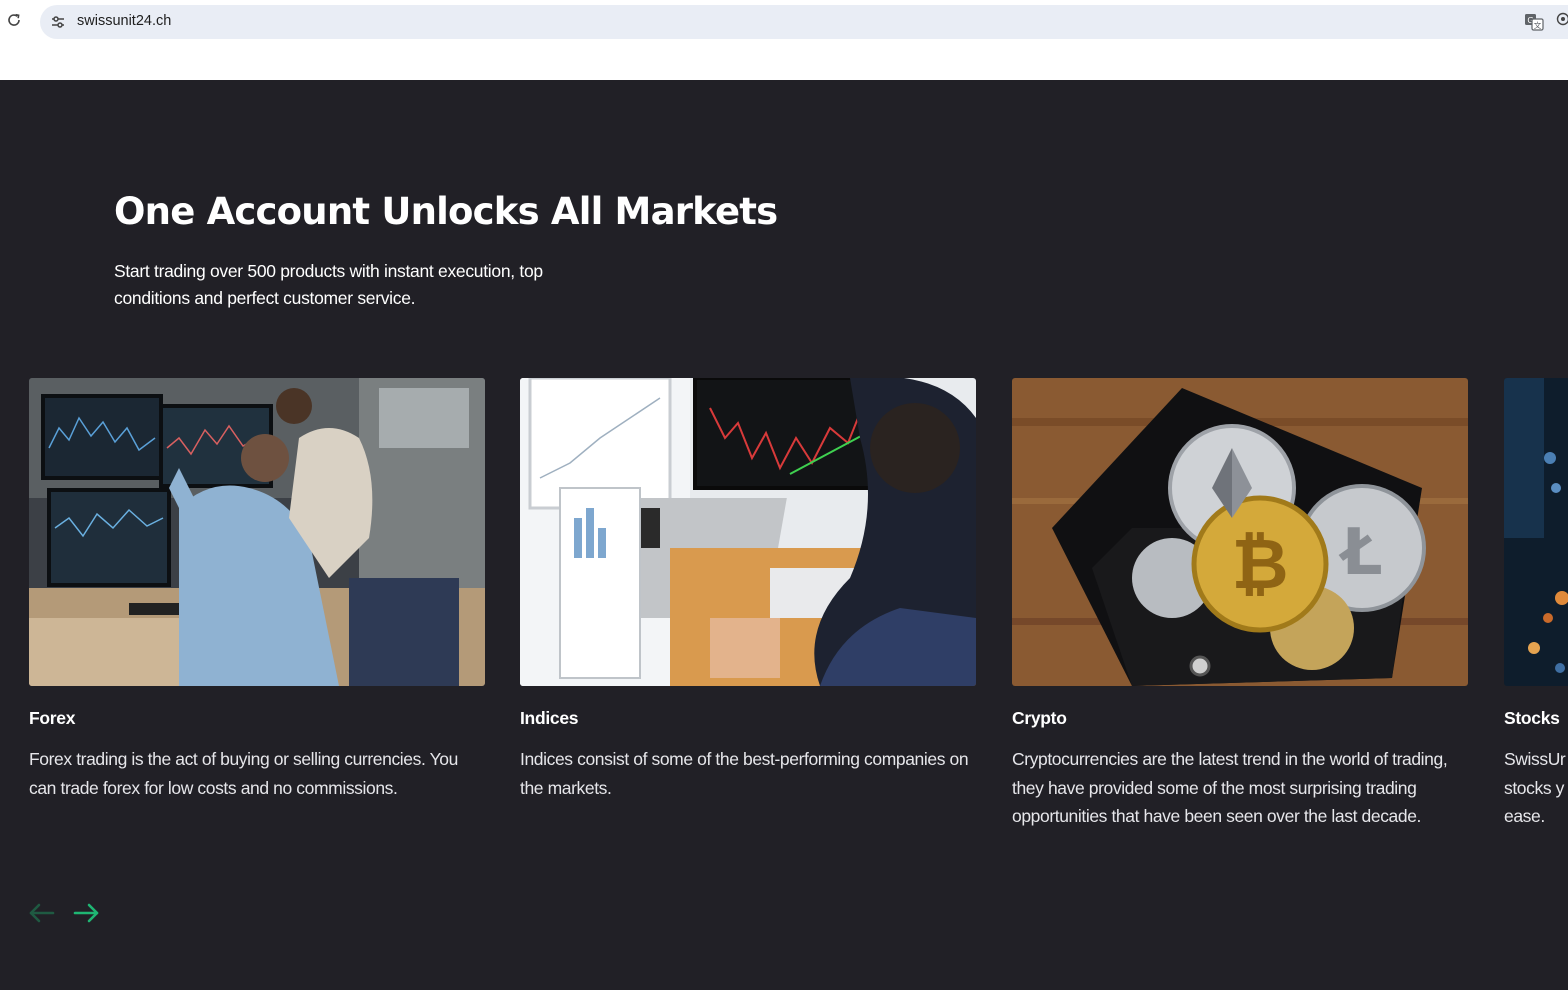 This screenshot has height=990, width=1568. Describe the element at coordinates (257, 532) in the screenshot. I see `traders-at-monitors-photo` at that location.